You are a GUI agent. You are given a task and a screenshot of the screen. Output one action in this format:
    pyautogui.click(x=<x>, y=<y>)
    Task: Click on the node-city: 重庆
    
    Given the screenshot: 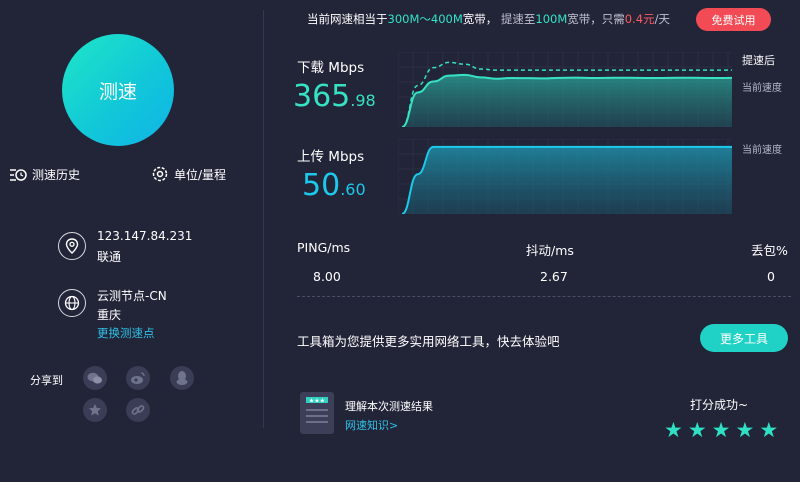 What is the action you would take?
    pyautogui.click(x=109, y=315)
    